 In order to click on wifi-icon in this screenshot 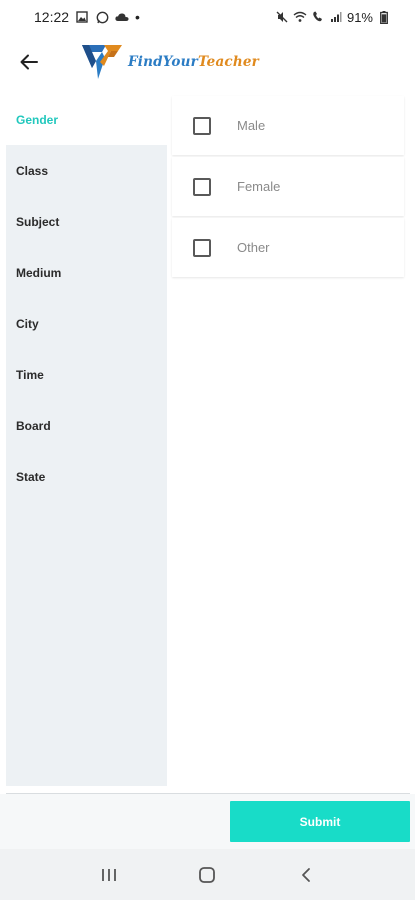, I will do `click(300, 17)`.